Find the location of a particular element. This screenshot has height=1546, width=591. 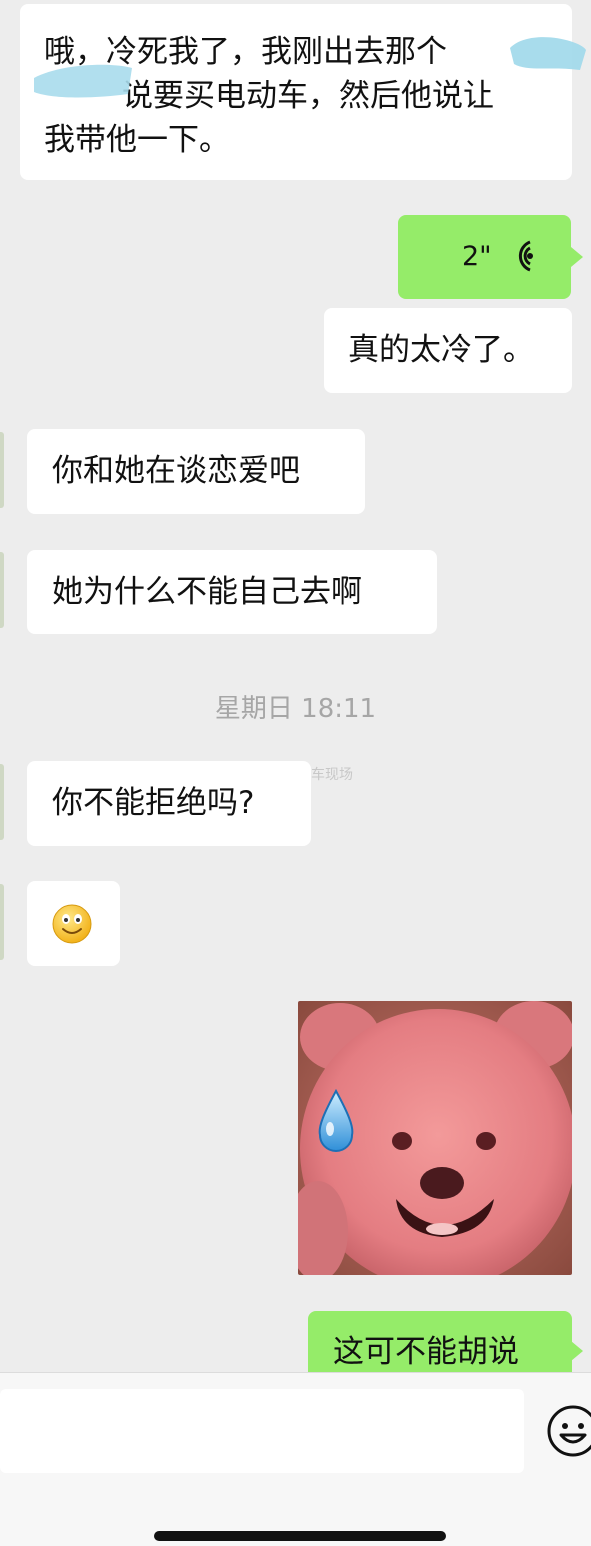

message-text: 她为什么不能自己去啊 is located at coordinates (207, 592).